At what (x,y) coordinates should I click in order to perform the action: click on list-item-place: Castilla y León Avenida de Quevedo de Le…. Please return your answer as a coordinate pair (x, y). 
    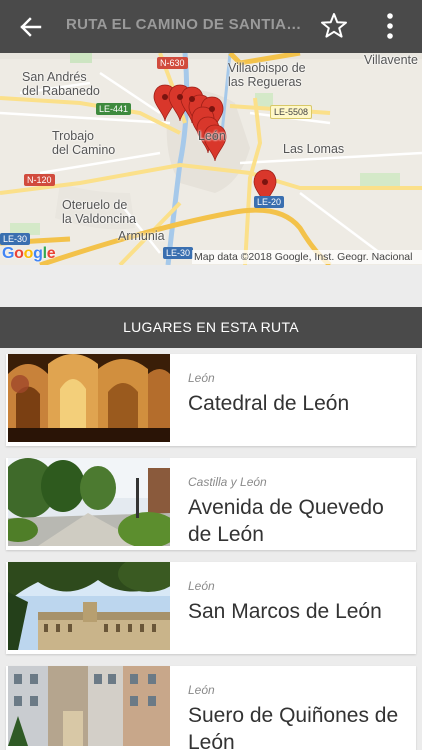
    Looking at the image, I should click on (211, 504).